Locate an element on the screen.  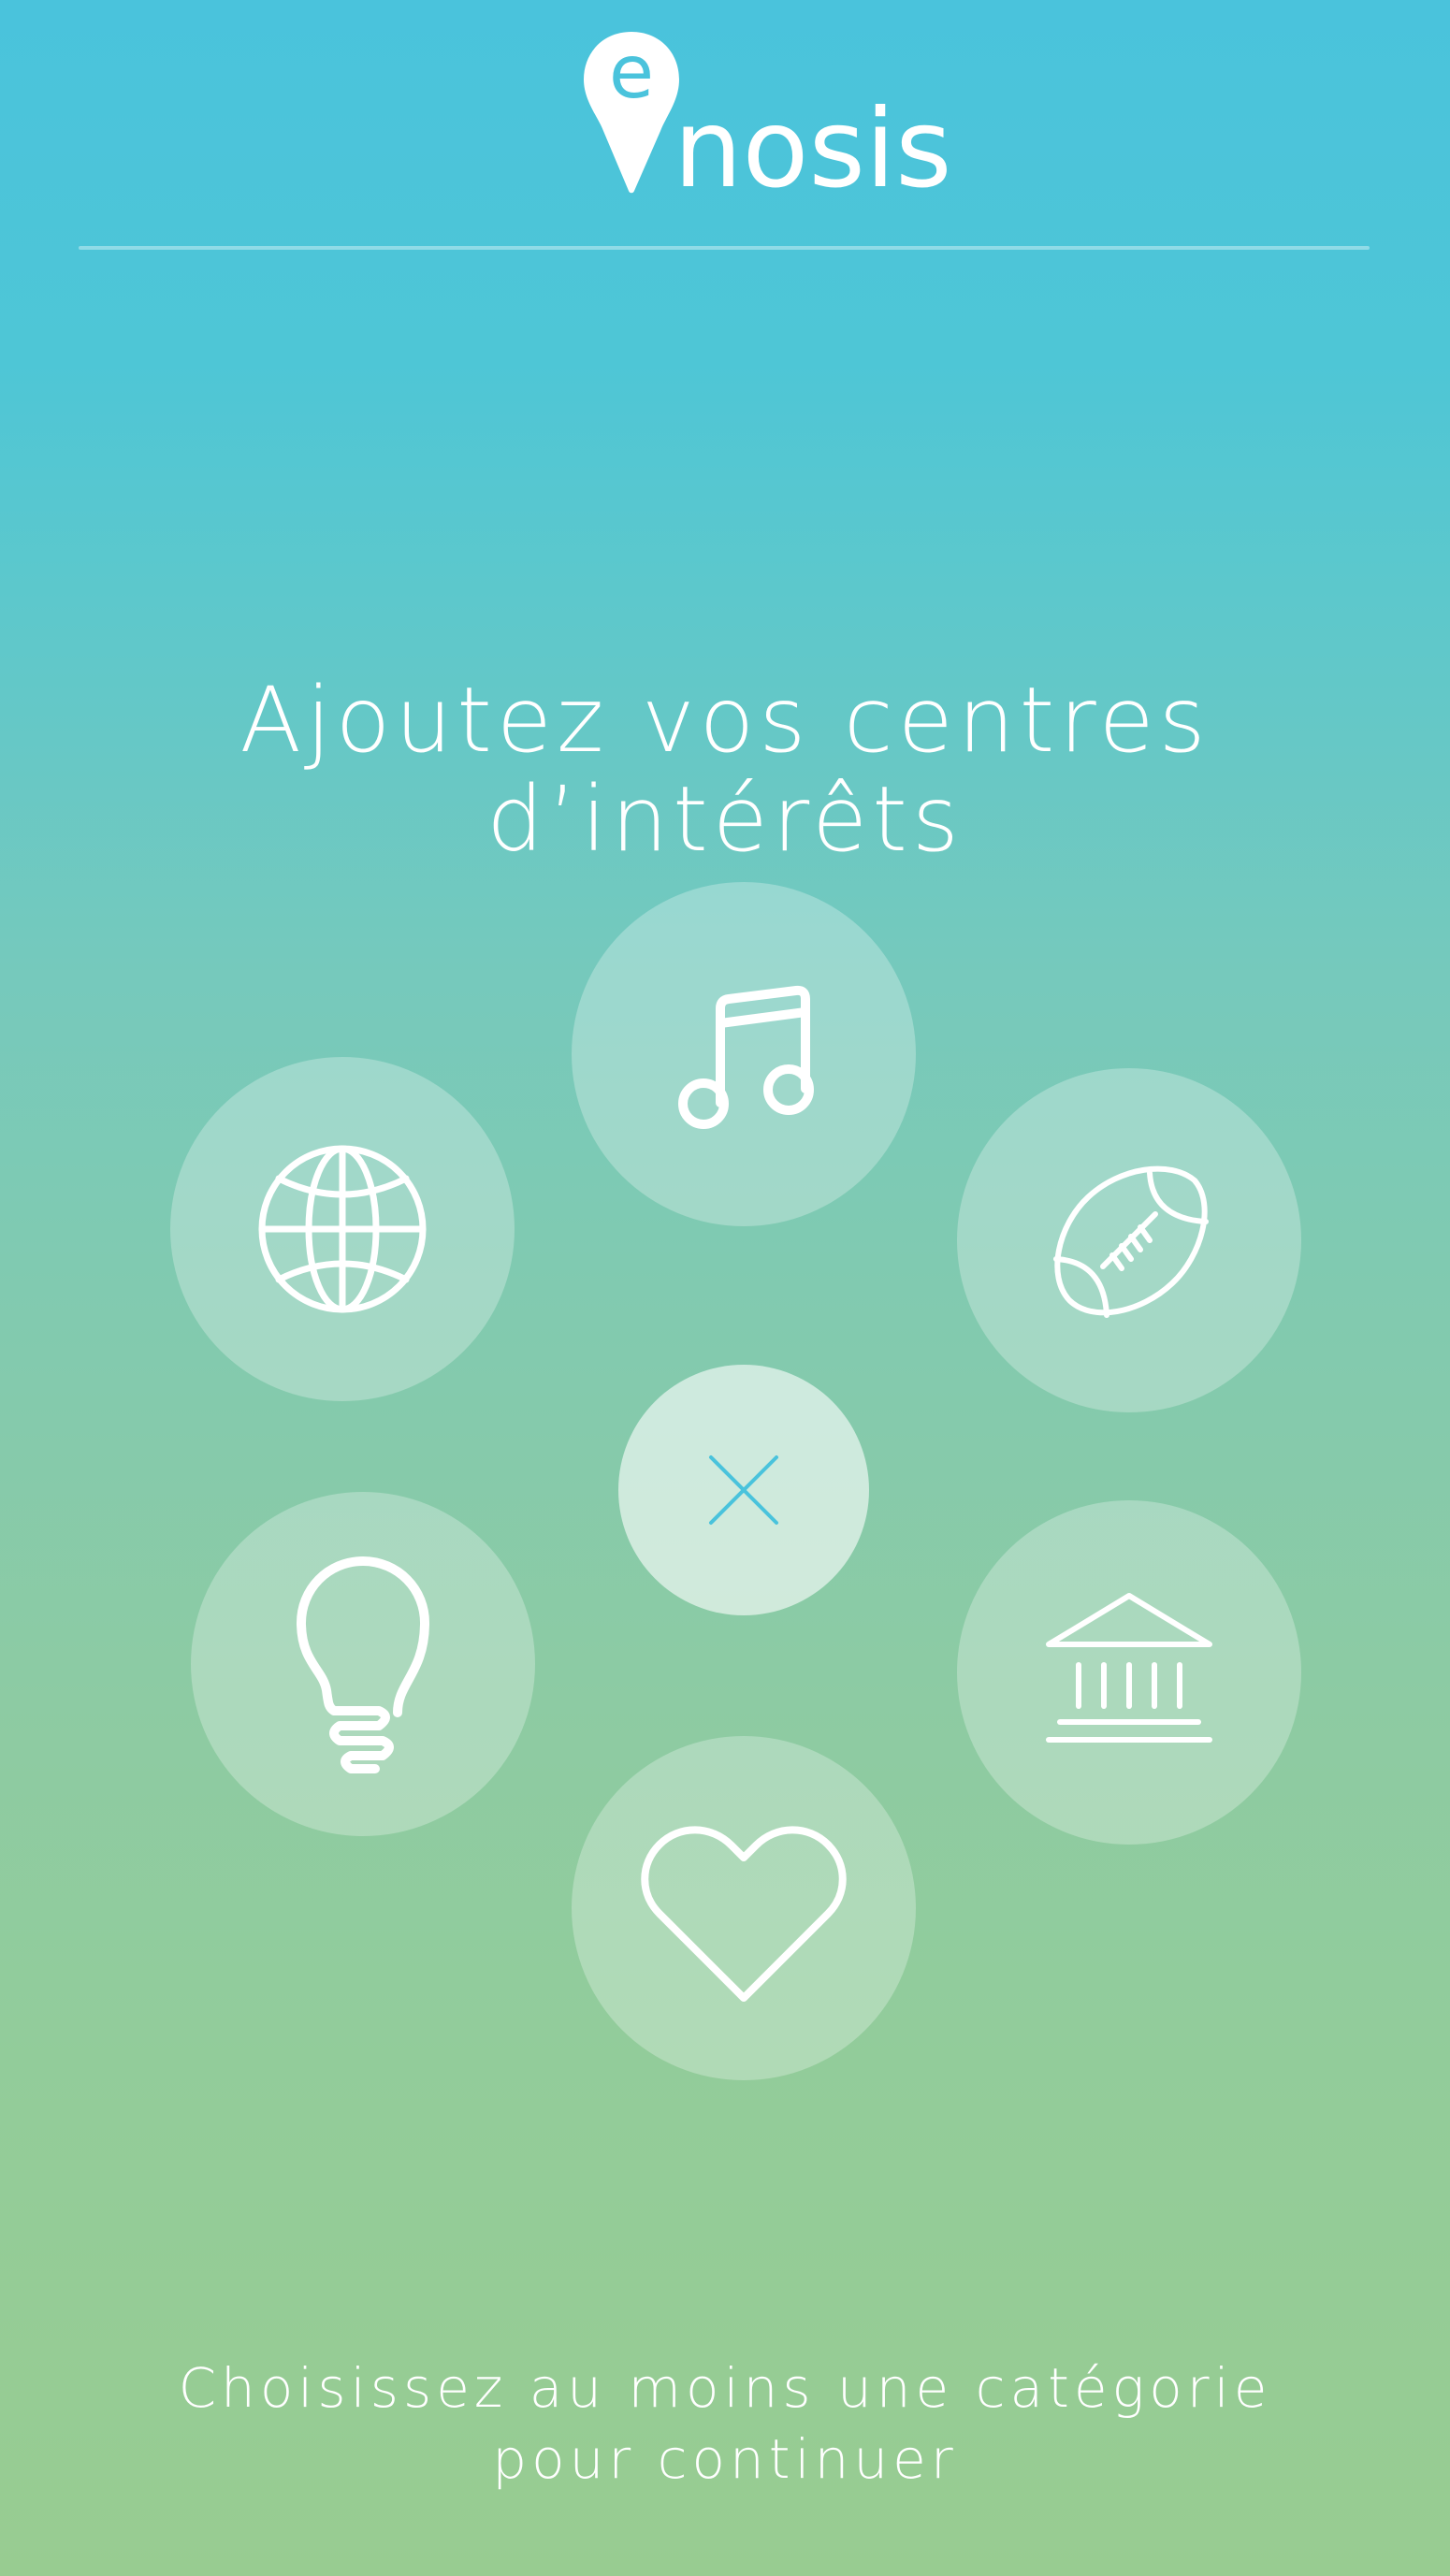
category-music-button is located at coordinates (744, 1054).